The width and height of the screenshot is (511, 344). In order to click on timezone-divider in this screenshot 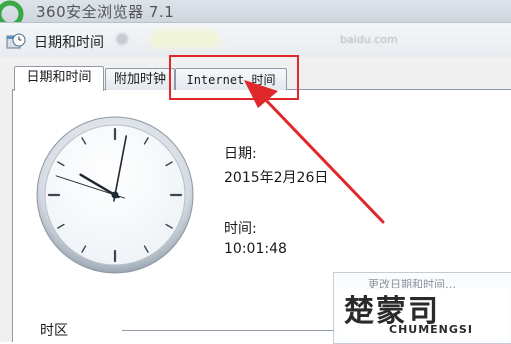, I will do `click(233, 330)`.